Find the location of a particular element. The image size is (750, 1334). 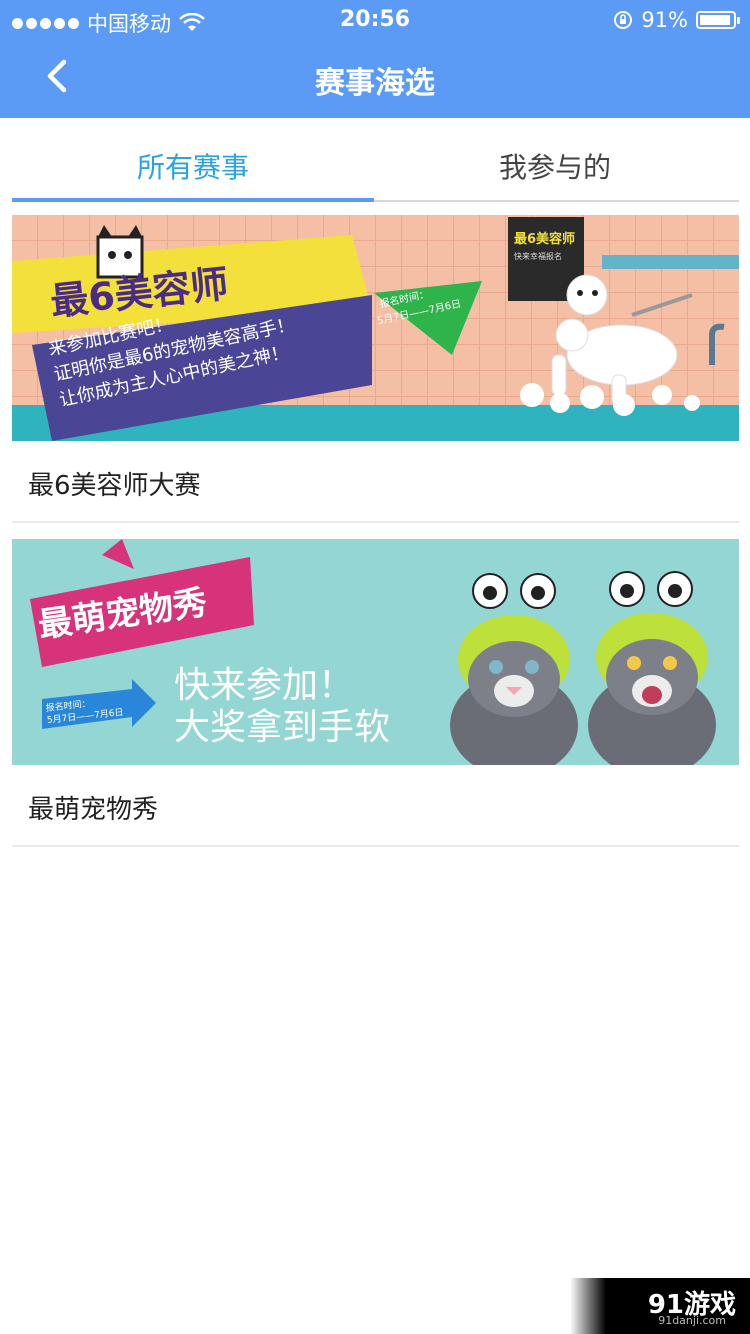

watermark-logo: 91游戏 91danji.com is located at coordinates (660, 1306).